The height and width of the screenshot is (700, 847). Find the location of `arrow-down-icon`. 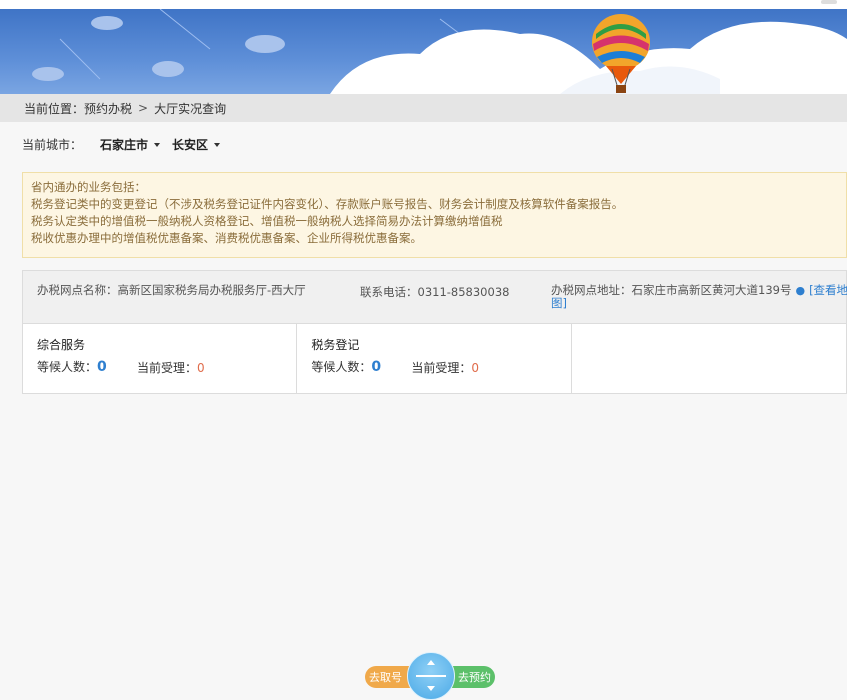

arrow-down-icon is located at coordinates (431, 688).